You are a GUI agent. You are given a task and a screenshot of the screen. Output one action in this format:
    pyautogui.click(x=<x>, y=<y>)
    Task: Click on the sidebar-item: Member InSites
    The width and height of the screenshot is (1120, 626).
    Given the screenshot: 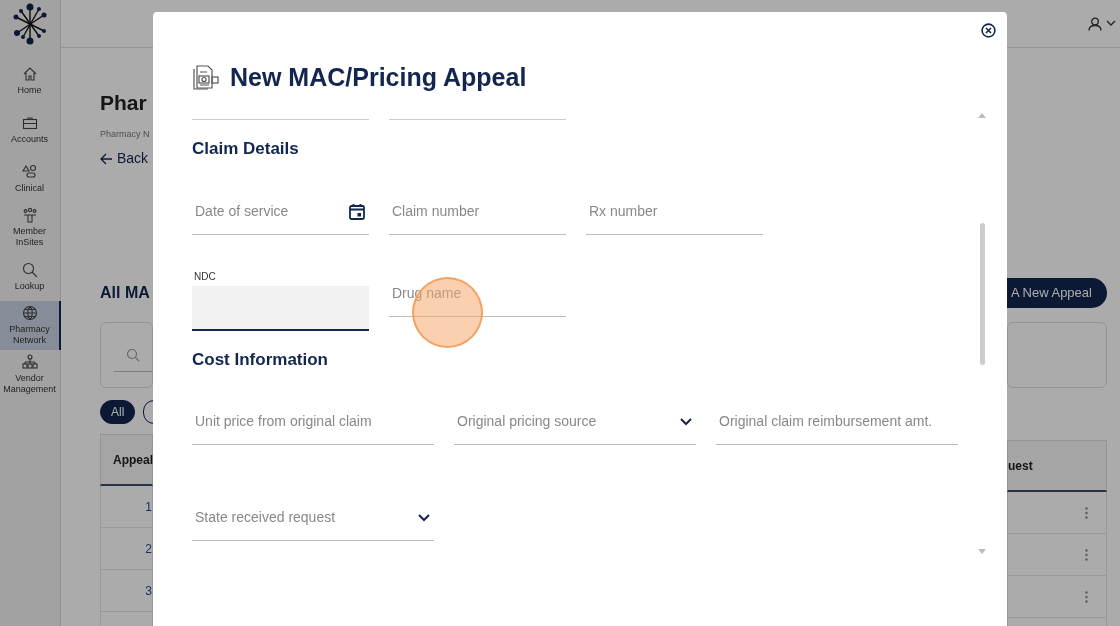 What is the action you would take?
    pyautogui.click(x=30, y=227)
    